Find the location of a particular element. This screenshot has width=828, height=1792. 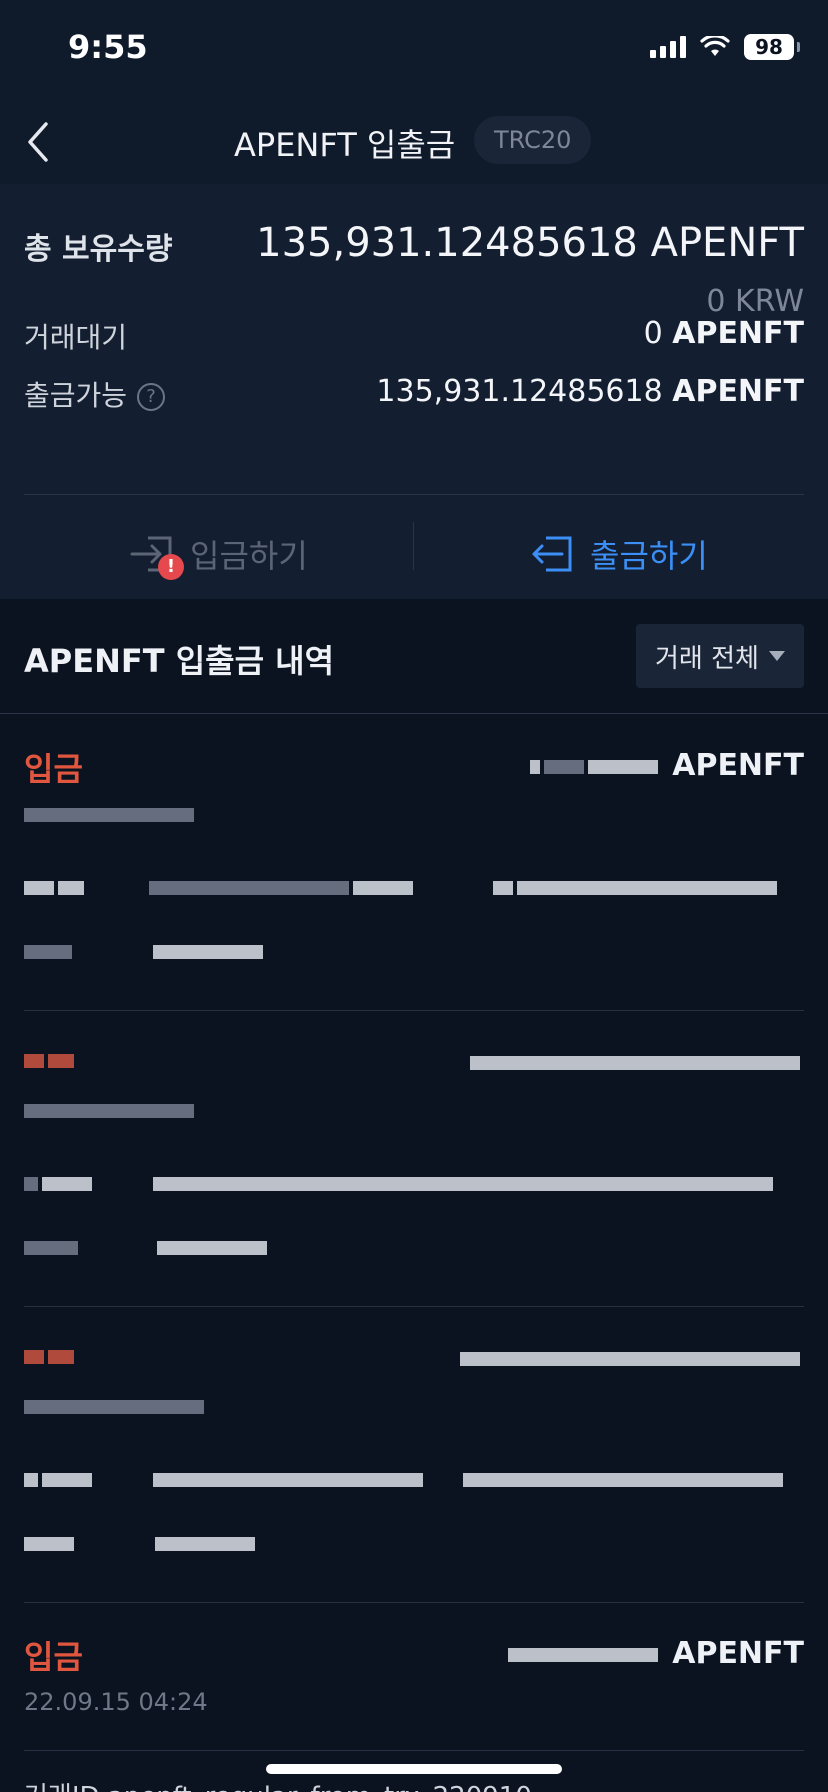

available-label-row: 출금가능? is located at coordinates (95, 394).